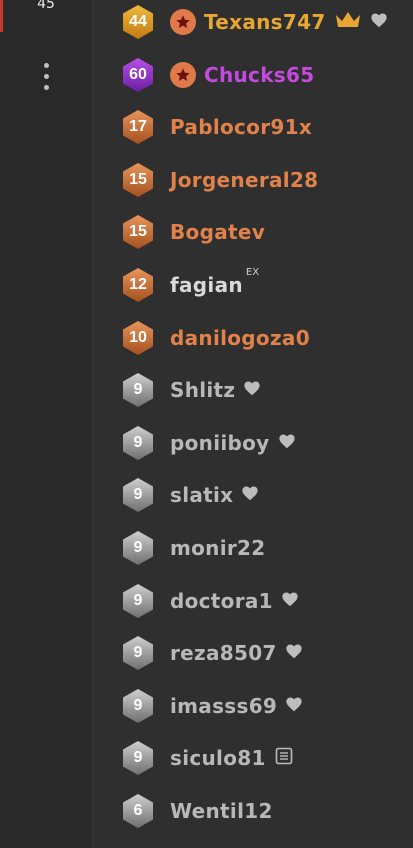  Describe the element at coordinates (220, 443) in the screenshot. I see `player-name: poniiboy` at that location.